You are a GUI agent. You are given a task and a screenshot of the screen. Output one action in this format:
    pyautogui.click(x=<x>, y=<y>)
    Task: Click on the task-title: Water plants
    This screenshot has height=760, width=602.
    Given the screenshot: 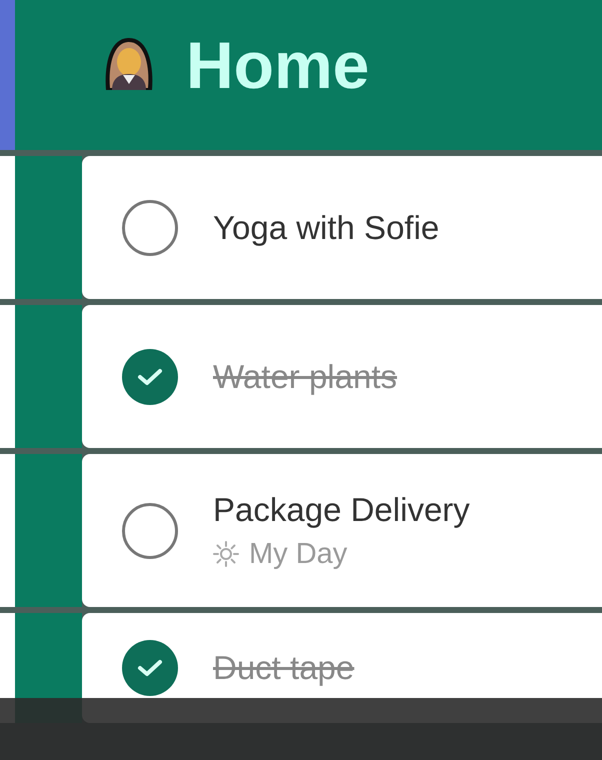 What is the action you would take?
    pyautogui.click(x=305, y=376)
    